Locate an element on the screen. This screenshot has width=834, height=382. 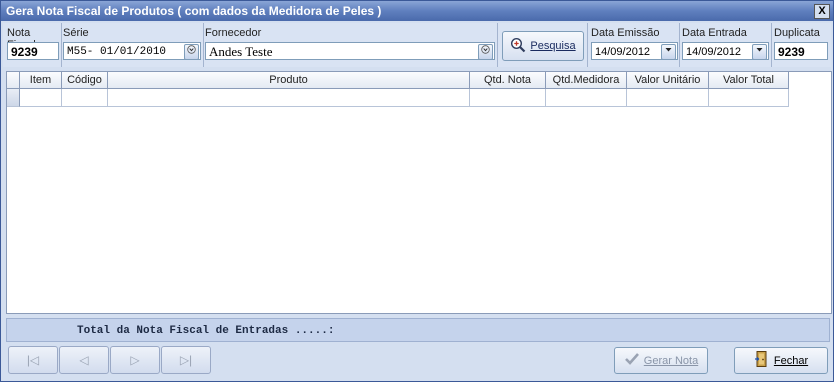
data-entrada-field: 14/09/2012 is located at coordinates (725, 51).